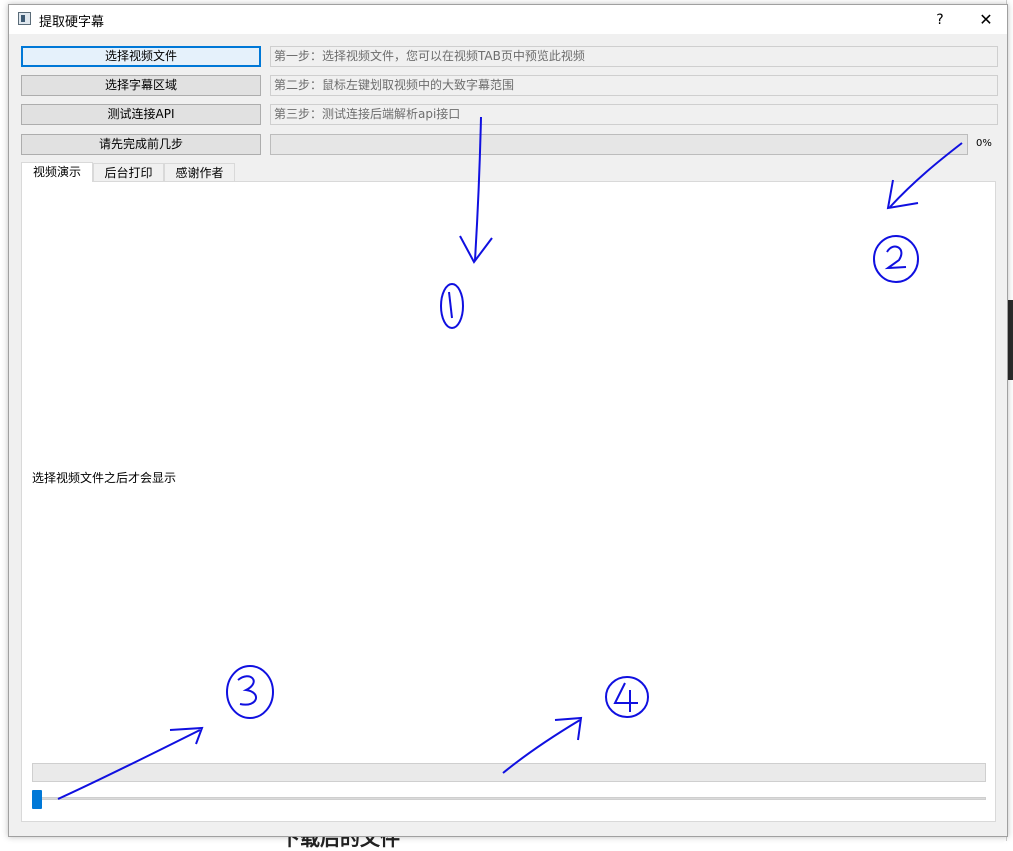 The width and height of the screenshot is (1013, 851). What do you see at coordinates (37, 799) in the screenshot?
I see `video-slider-handle` at bounding box center [37, 799].